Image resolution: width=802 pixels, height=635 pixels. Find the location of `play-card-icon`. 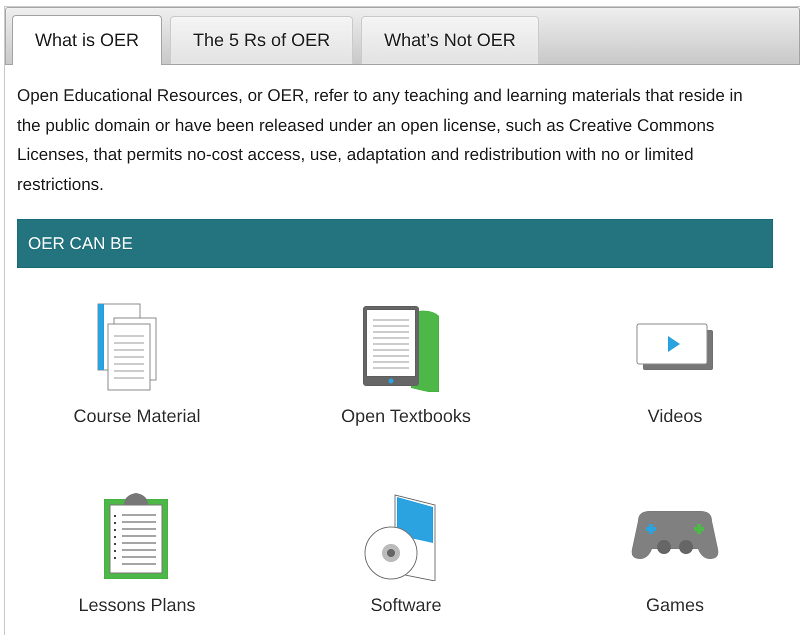

play-card-icon is located at coordinates (675, 347).